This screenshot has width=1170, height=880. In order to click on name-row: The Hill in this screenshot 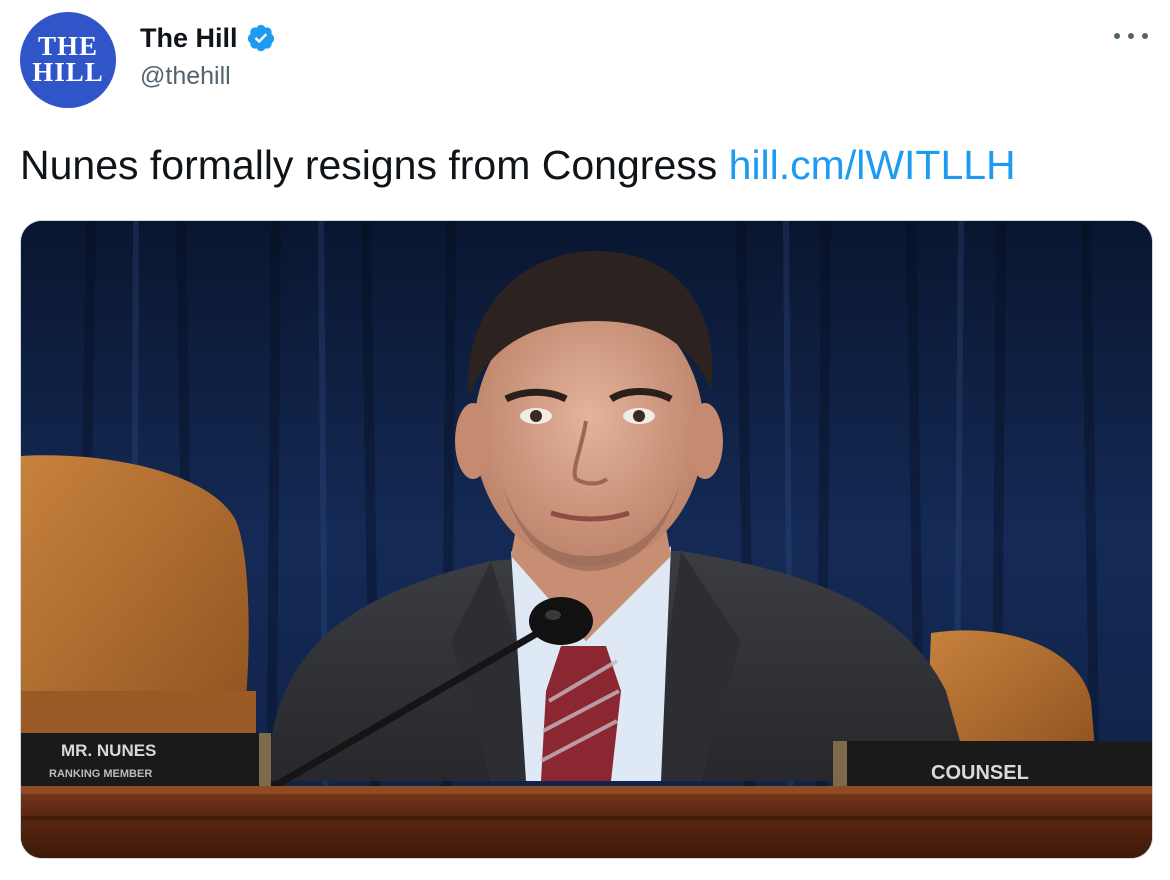, I will do `click(208, 38)`.